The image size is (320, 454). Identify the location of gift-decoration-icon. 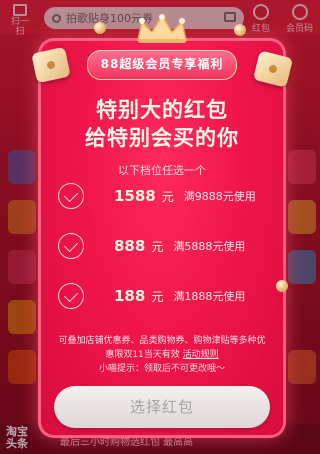
(51, 65).